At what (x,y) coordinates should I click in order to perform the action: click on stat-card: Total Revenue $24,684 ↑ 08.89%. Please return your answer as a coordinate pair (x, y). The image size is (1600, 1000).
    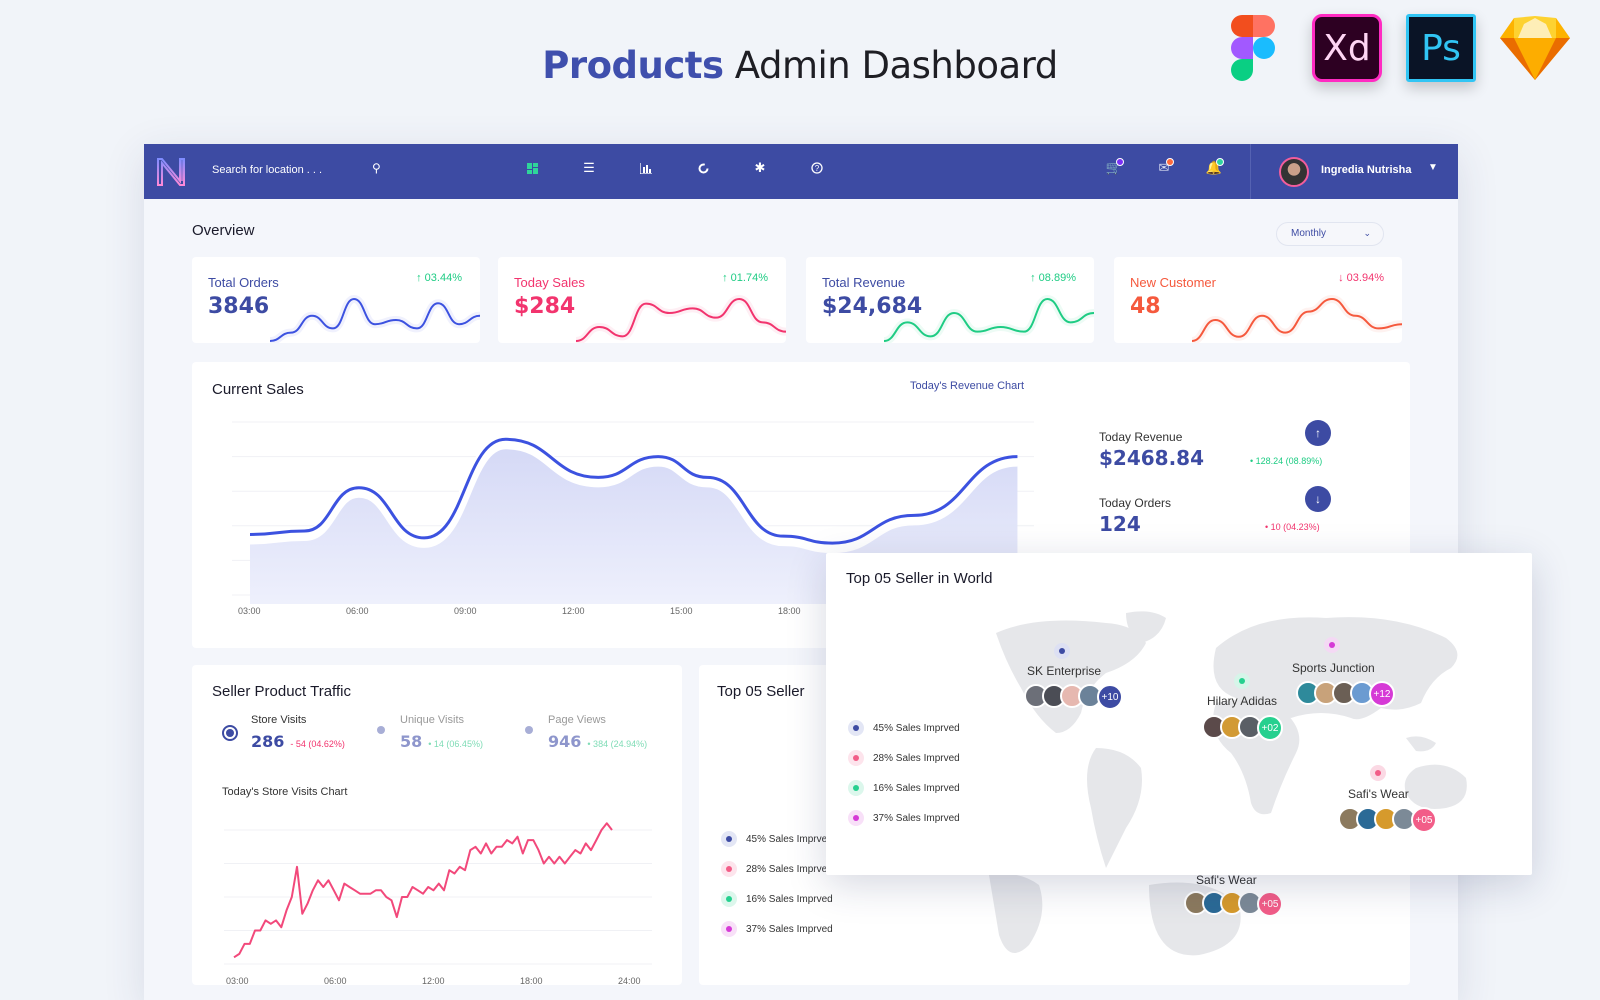
    Looking at the image, I should click on (950, 300).